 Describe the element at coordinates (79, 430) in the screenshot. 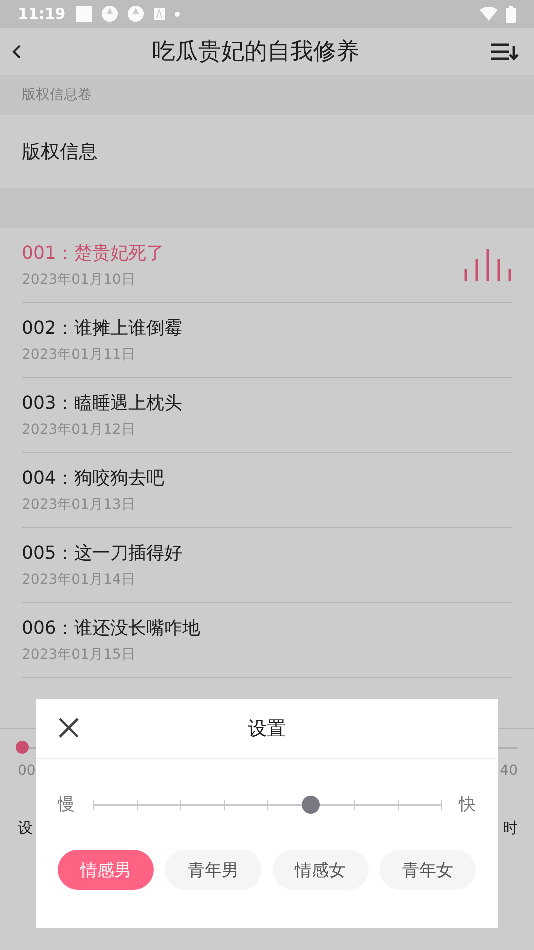

I see `chapter-date: 2023年01月12日` at that location.